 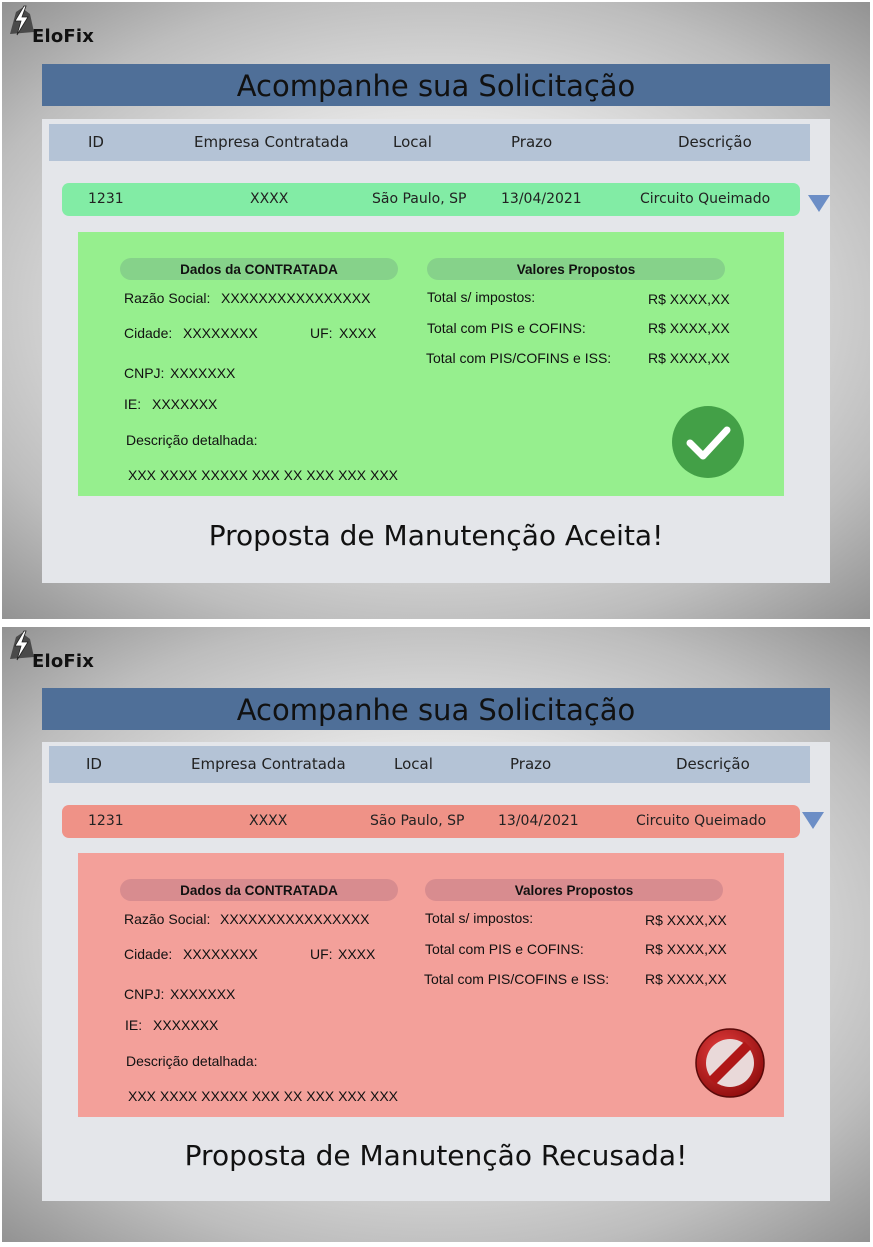 What do you see at coordinates (436, 535) in the screenshot?
I see `result-message: Proposta de Manutenção Aceita!` at bounding box center [436, 535].